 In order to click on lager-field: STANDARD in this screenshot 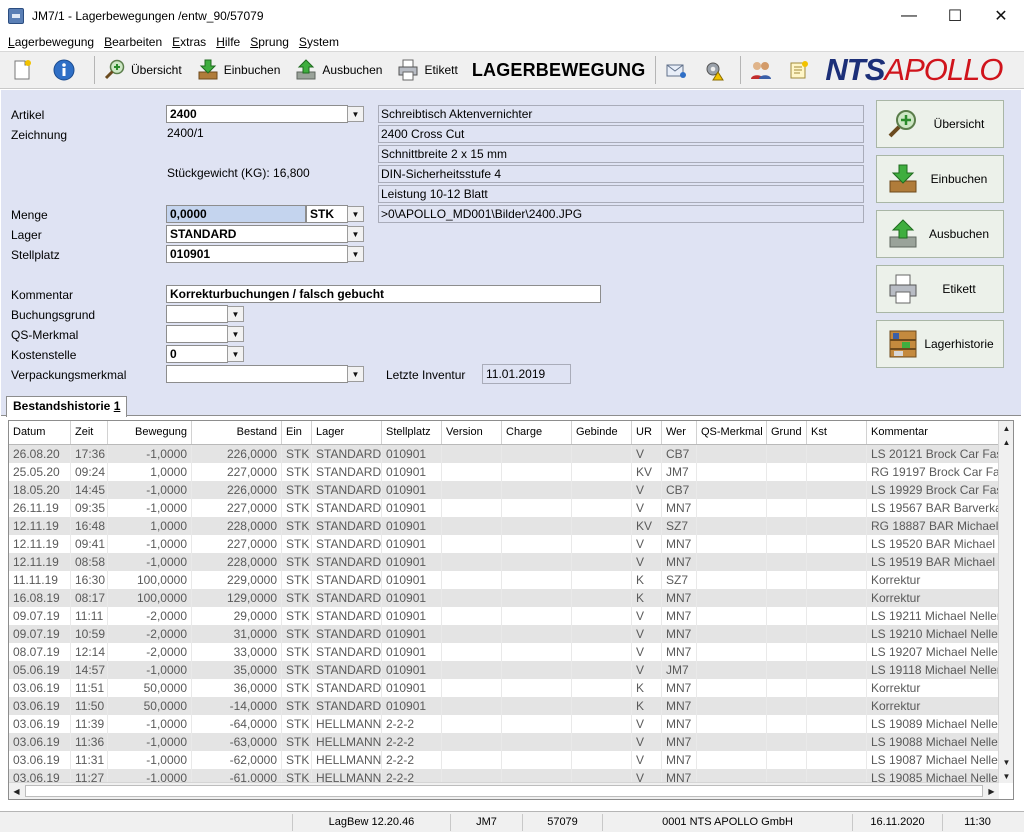, I will do `click(257, 234)`.